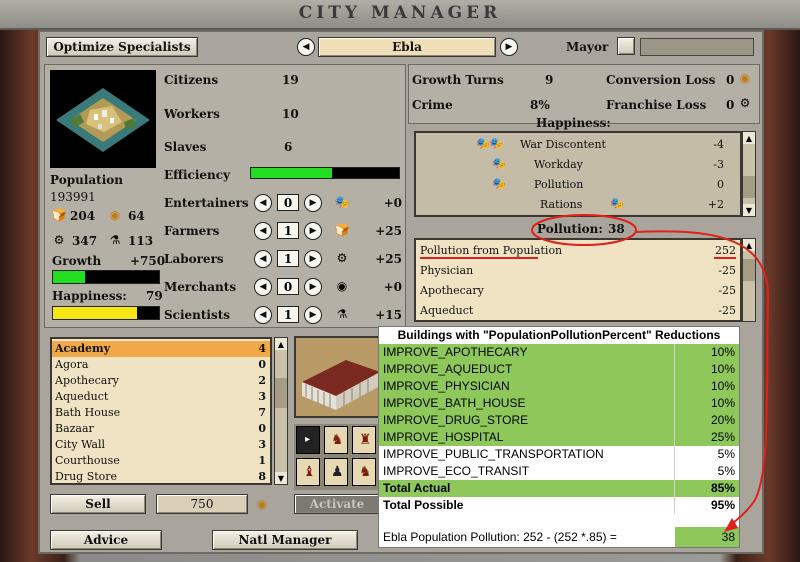 This screenshot has width=800, height=562. What do you see at coordinates (584, 230) in the screenshot?
I see `pollution-circle-annotation` at bounding box center [584, 230].